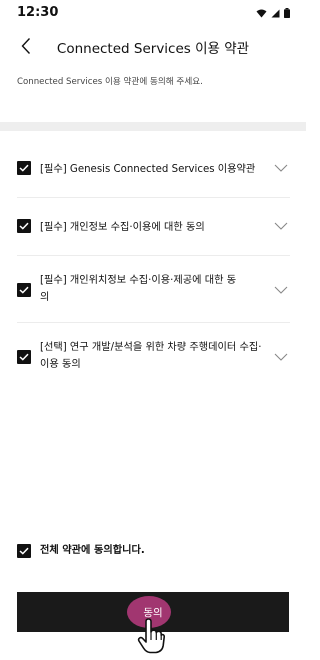  What do you see at coordinates (110, 82) in the screenshot?
I see `page-subtitle: Connected Services 이용 약관에 동의해 주세요.` at bounding box center [110, 82].